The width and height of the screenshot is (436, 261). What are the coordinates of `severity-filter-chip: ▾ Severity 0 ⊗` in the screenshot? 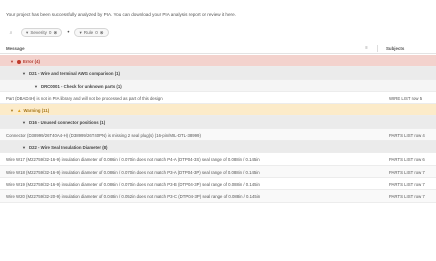 It's located at (42, 32).